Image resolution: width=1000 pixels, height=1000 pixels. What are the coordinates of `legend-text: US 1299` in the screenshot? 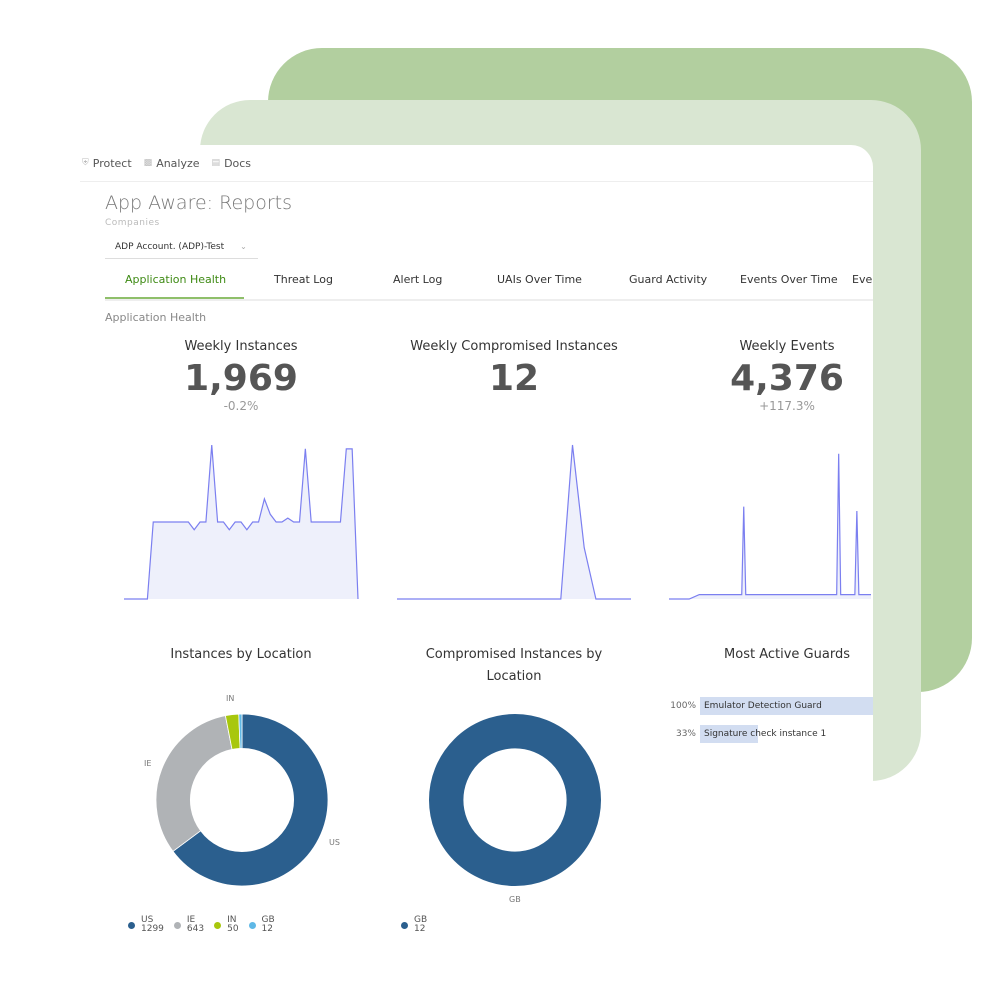 It's located at (152, 925).